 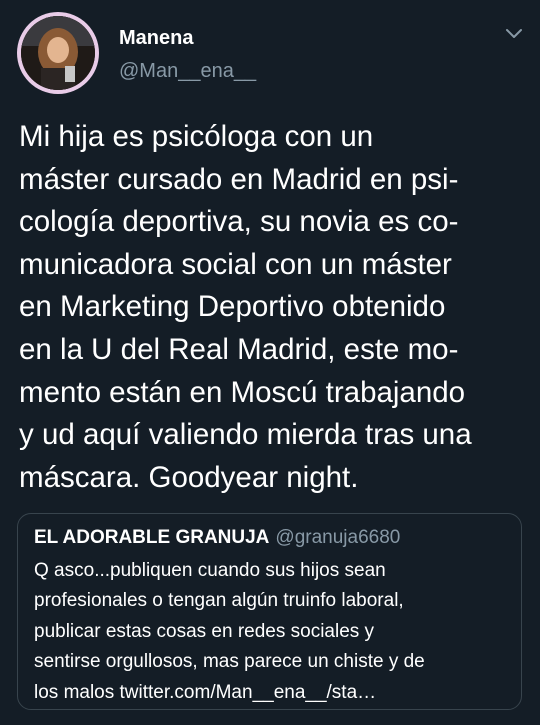 I want to click on chevron-down-icon, so click(x=514, y=34).